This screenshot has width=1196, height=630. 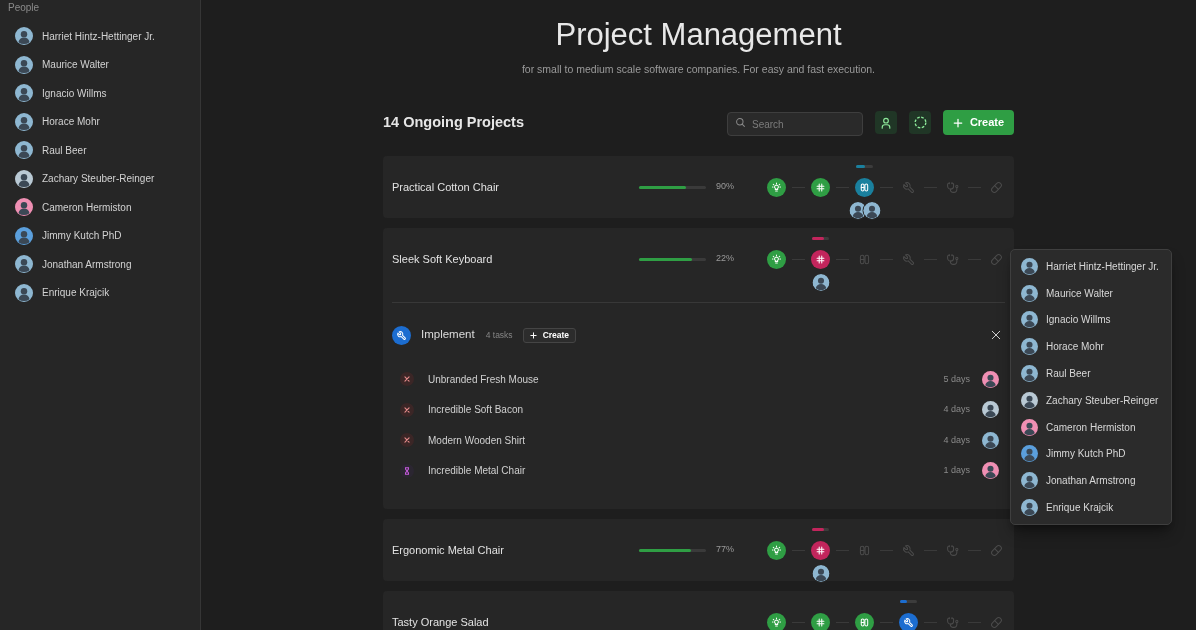 What do you see at coordinates (795, 124) in the screenshot?
I see `search-field: Search` at bounding box center [795, 124].